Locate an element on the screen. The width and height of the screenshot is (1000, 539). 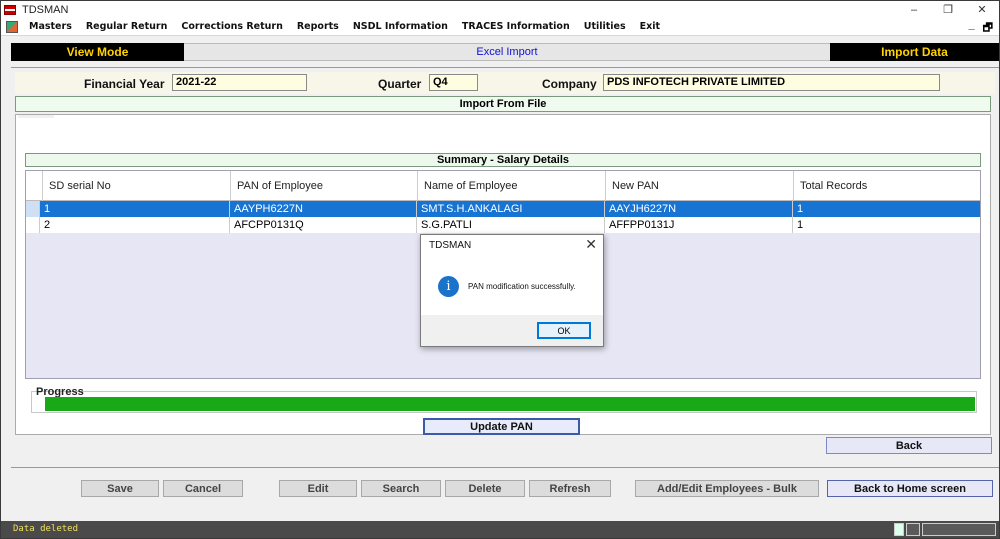
title-bar: TDSMAN – ❐ ✕ is located at coordinates (500, 9).